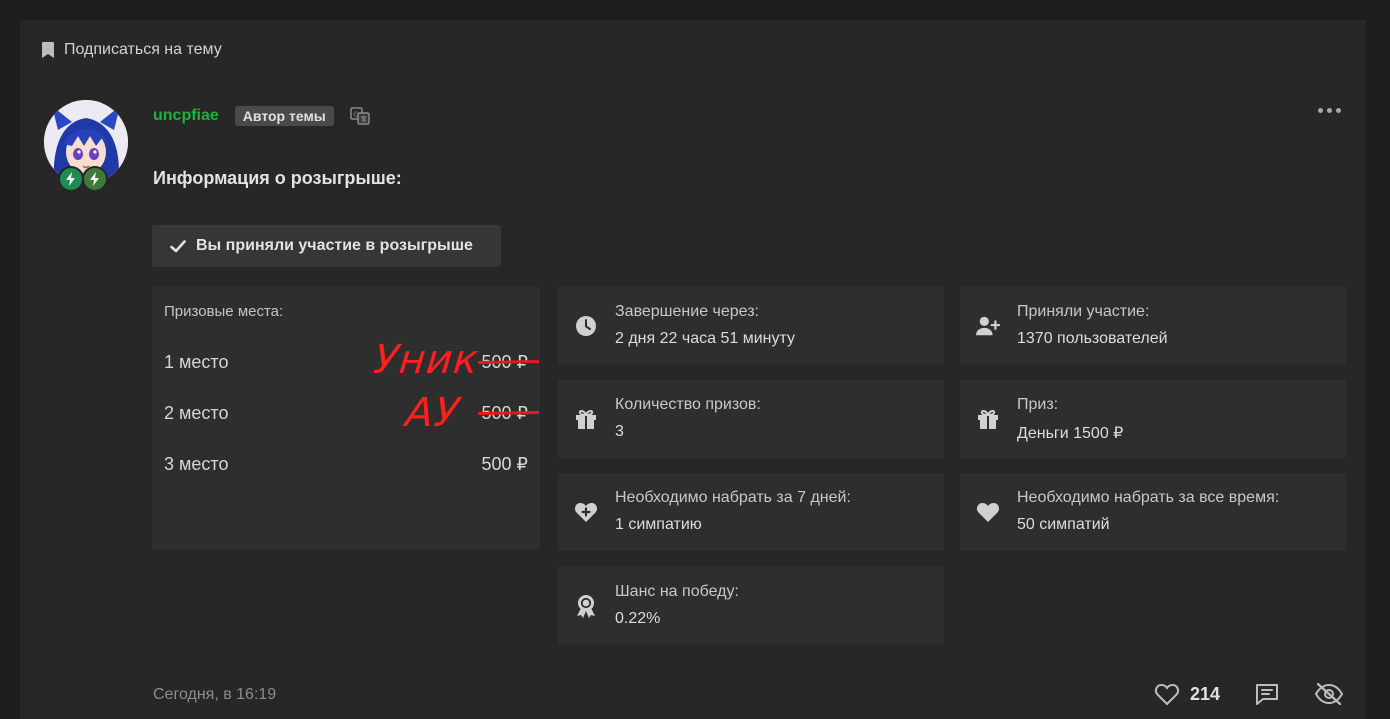  What do you see at coordinates (1083, 311) in the screenshot?
I see `stat-label: Приняли участие:` at bounding box center [1083, 311].